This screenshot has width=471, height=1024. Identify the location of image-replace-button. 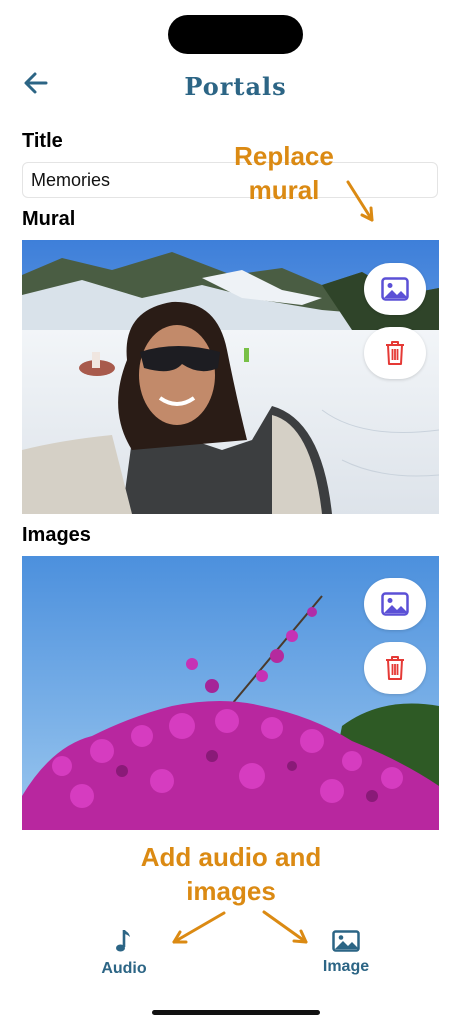
(395, 604).